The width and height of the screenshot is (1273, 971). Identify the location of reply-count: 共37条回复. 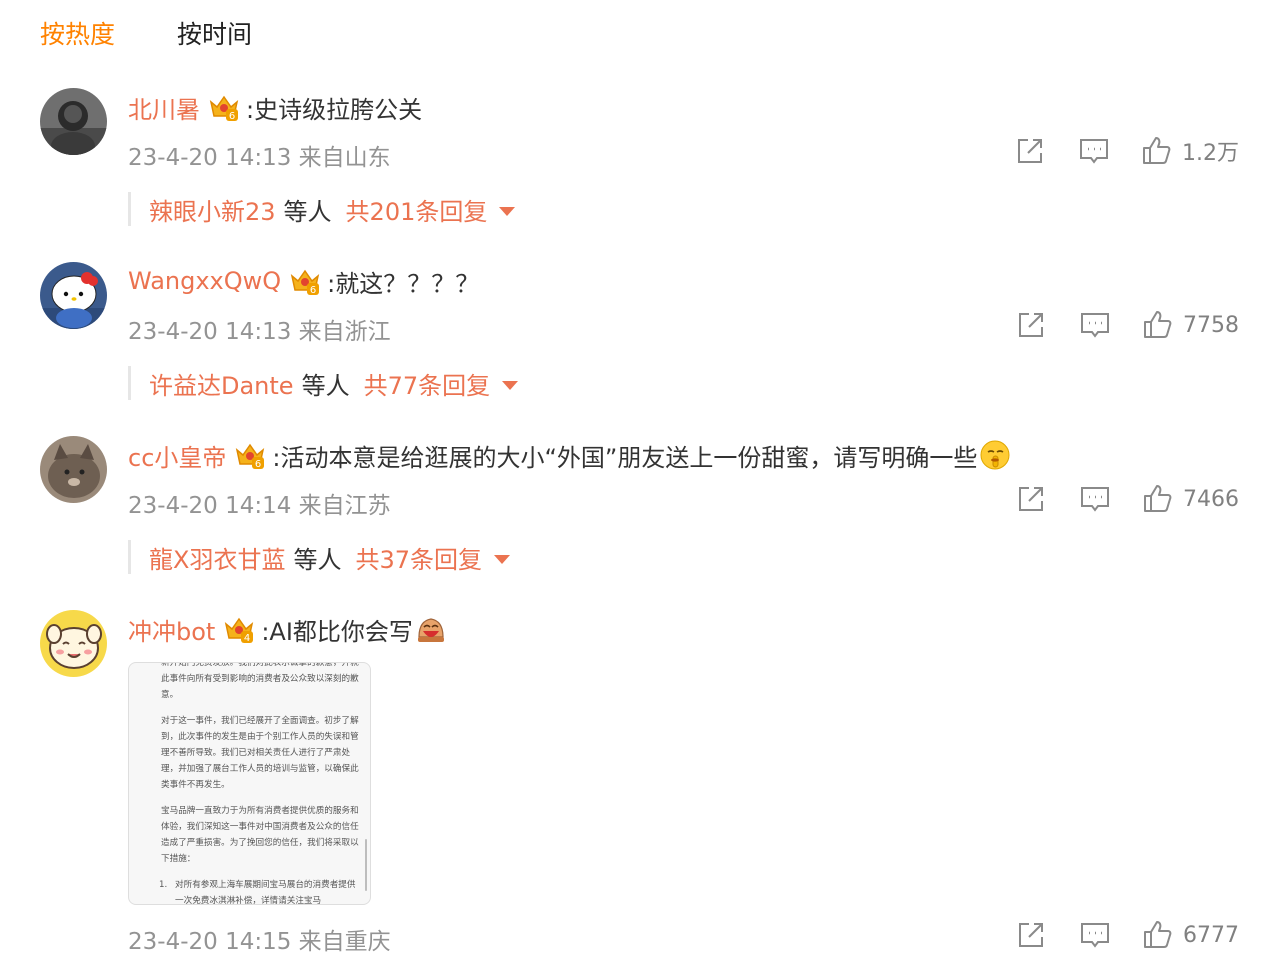
(418, 557).